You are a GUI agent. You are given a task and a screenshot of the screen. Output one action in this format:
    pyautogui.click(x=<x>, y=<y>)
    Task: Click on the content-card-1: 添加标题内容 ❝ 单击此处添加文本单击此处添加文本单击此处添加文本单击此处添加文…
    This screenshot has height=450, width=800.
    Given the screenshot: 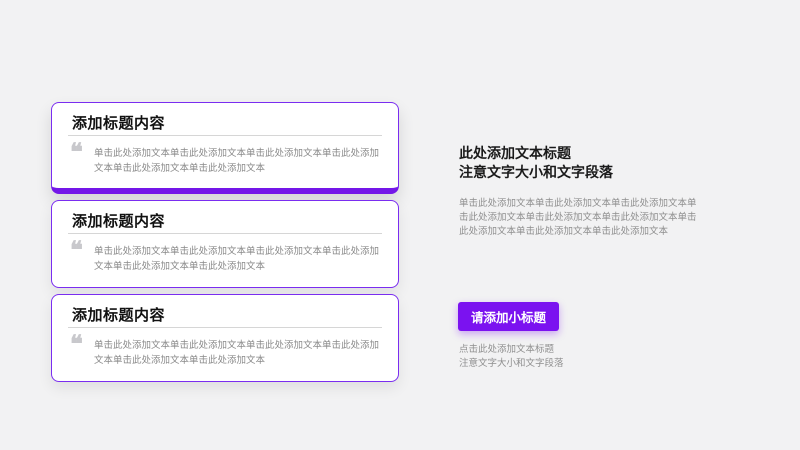 What is the action you would take?
    pyautogui.click(x=225, y=148)
    